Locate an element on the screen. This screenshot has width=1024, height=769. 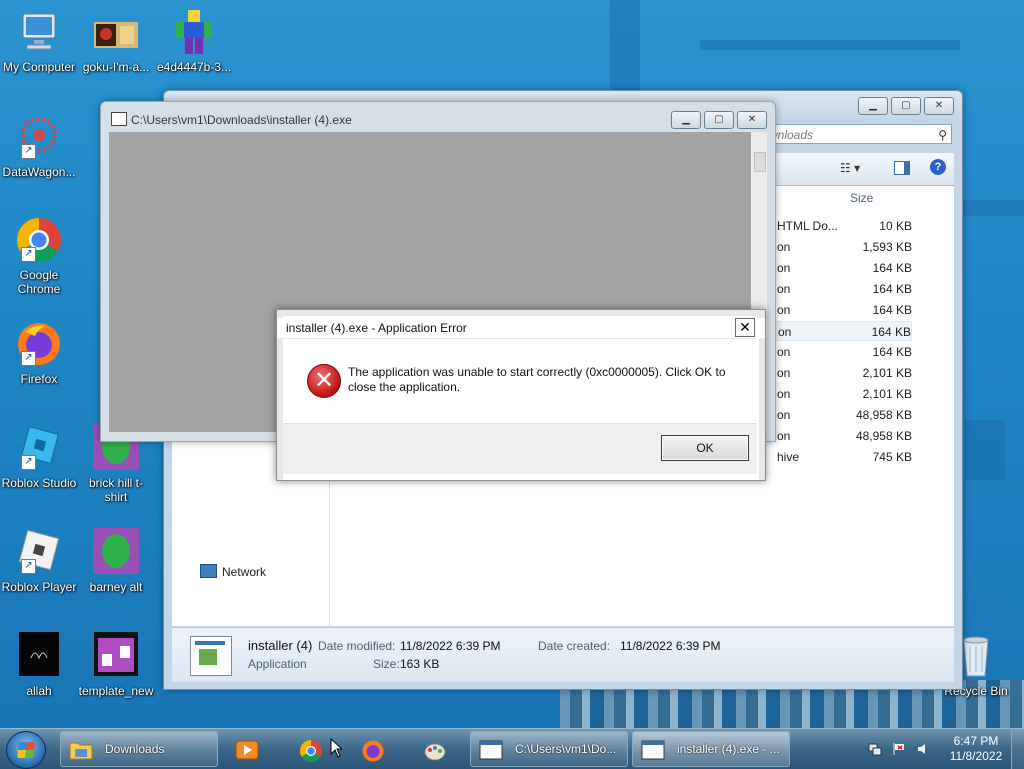
file-size: 1,593 KB is located at coordinates (887, 247).